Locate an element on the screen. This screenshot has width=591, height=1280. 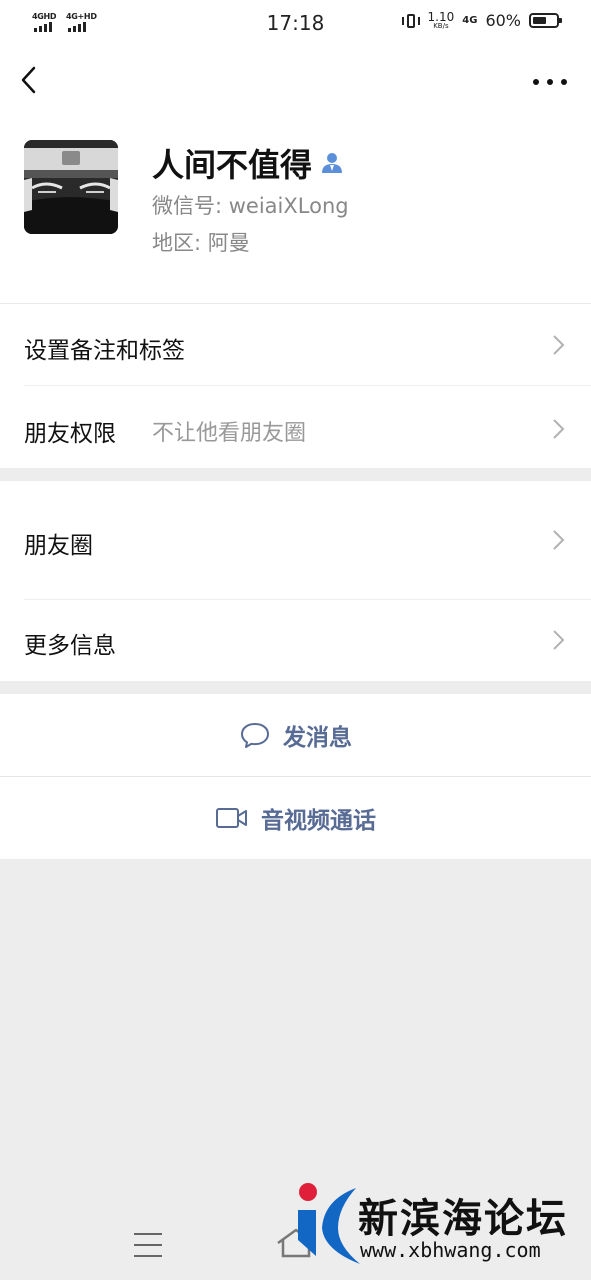
more-info-label: 更多信息 is located at coordinates (70, 646).